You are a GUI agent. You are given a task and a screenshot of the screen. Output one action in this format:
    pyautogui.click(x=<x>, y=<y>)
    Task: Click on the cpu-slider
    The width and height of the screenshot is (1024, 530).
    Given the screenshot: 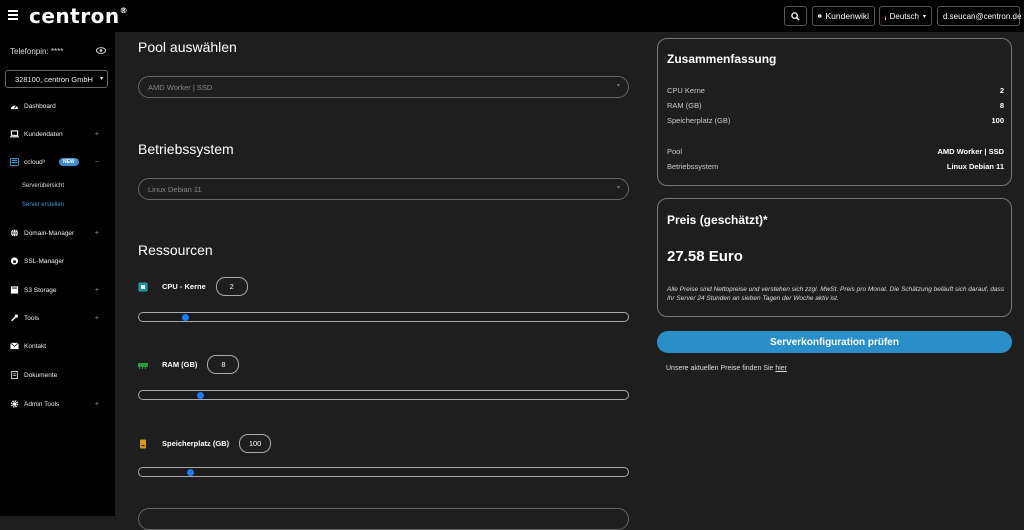 What is the action you would take?
    pyautogui.click(x=383, y=317)
    